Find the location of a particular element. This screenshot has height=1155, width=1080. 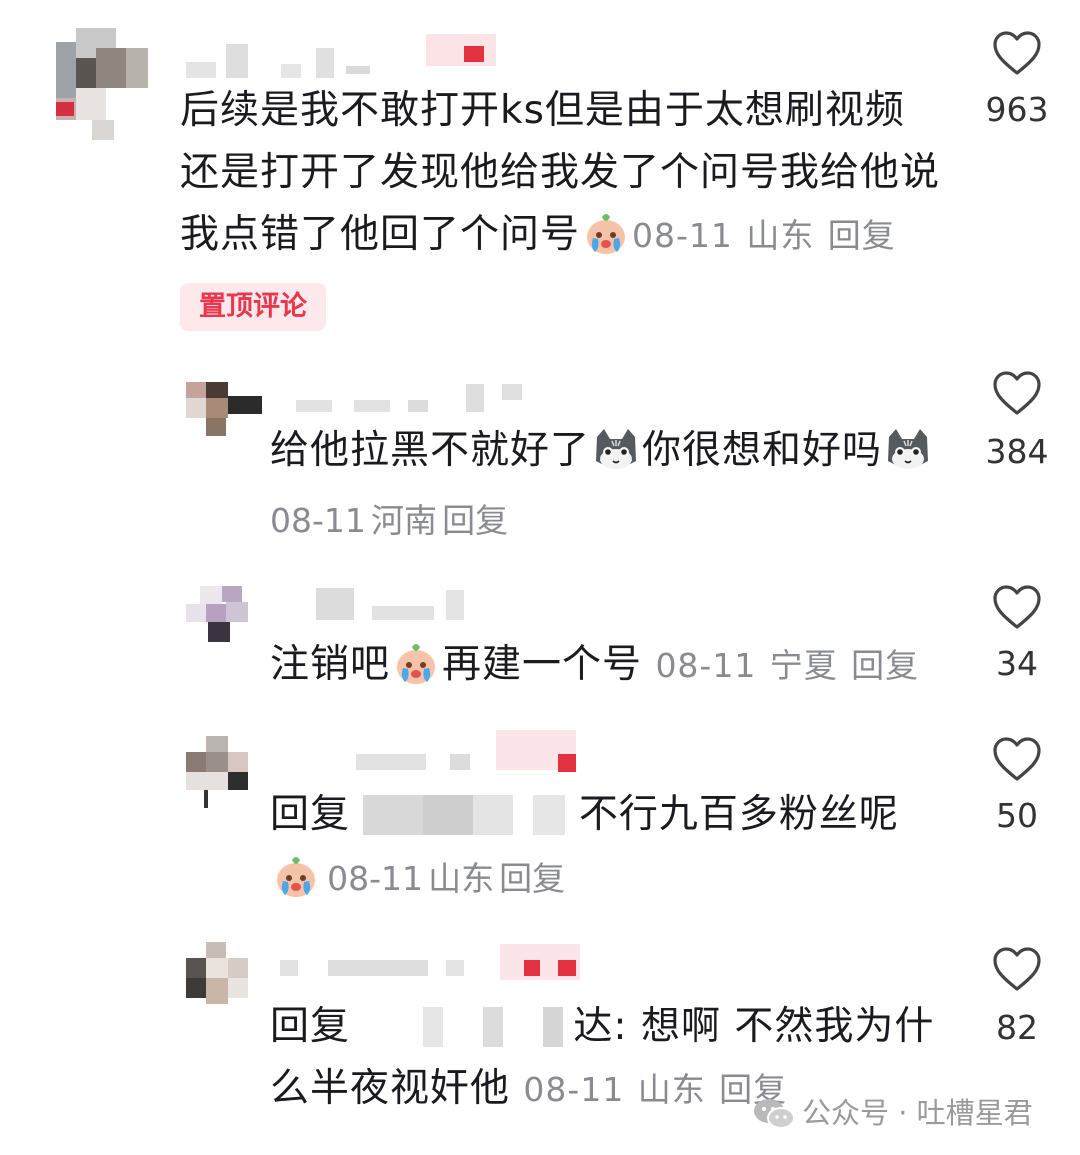

comment-text: 给他拉黑不就好了 你很想和好吗 is located at coordinates (610, 451).